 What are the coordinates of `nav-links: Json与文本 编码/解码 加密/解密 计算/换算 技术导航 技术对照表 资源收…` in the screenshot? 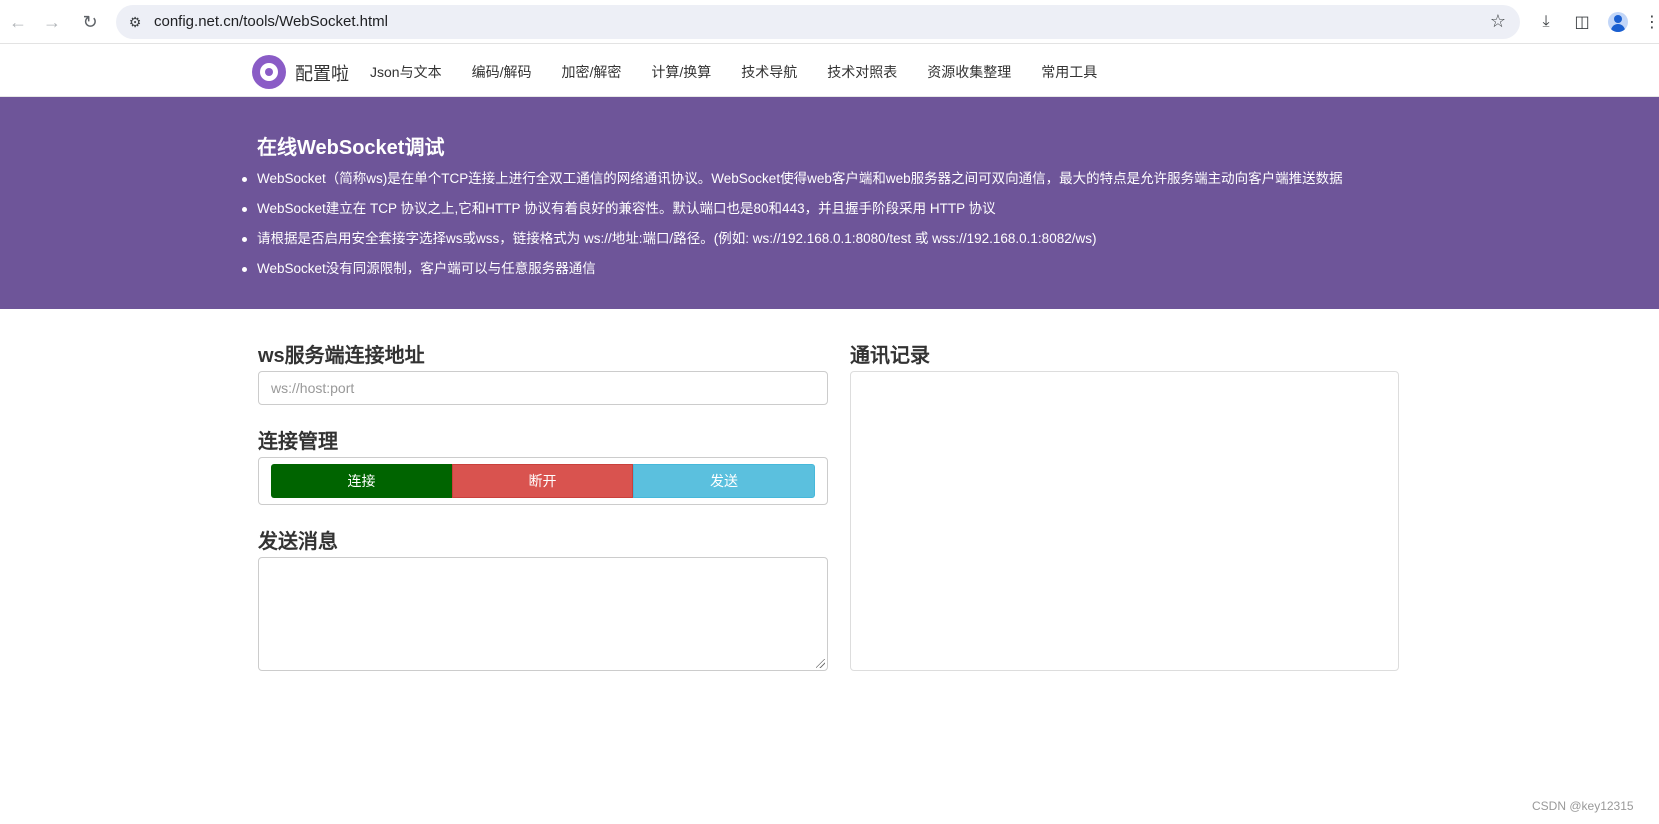 It's located at (748, 72).